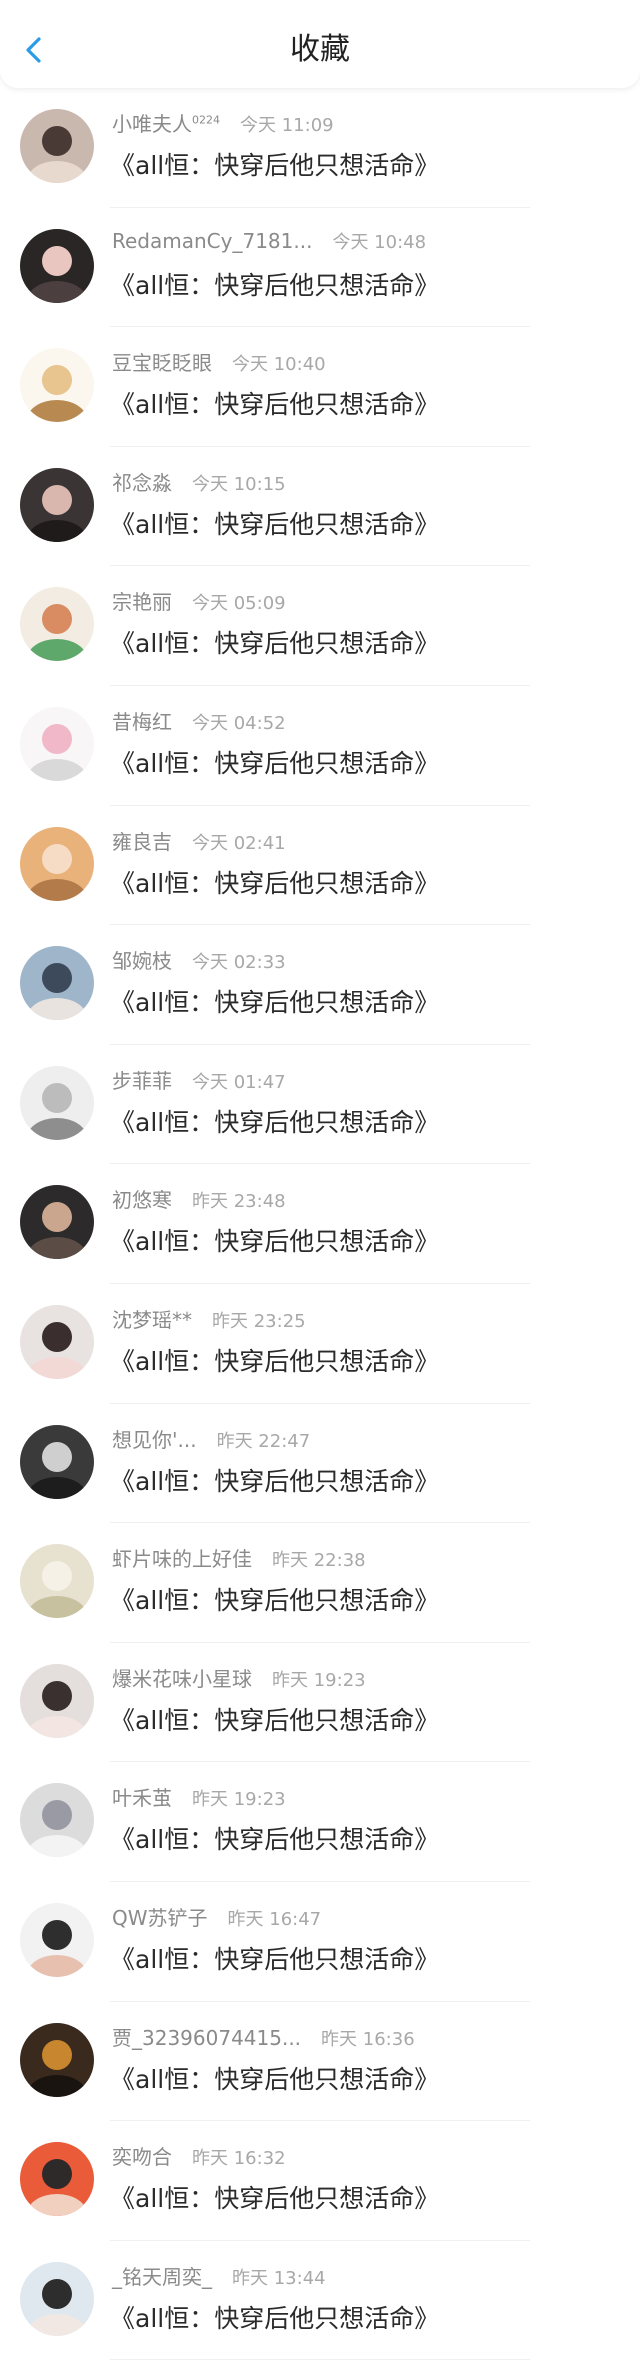 This screenshot has width=640, height=2364. What do you see at coordinates (182, 1557) in the screenshot?
I see `username: 虾片味的上好佳` at bounding box center [182, 1557].